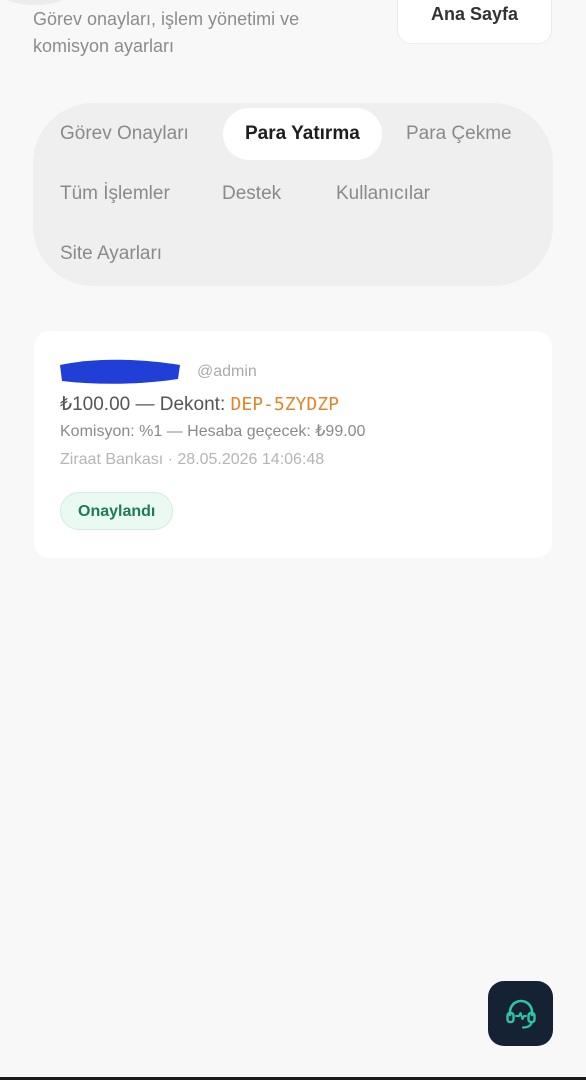 Image resolution: width=586 pixels, height=1080 pixels. I want to click on redaction-mark, so click(120, 371).